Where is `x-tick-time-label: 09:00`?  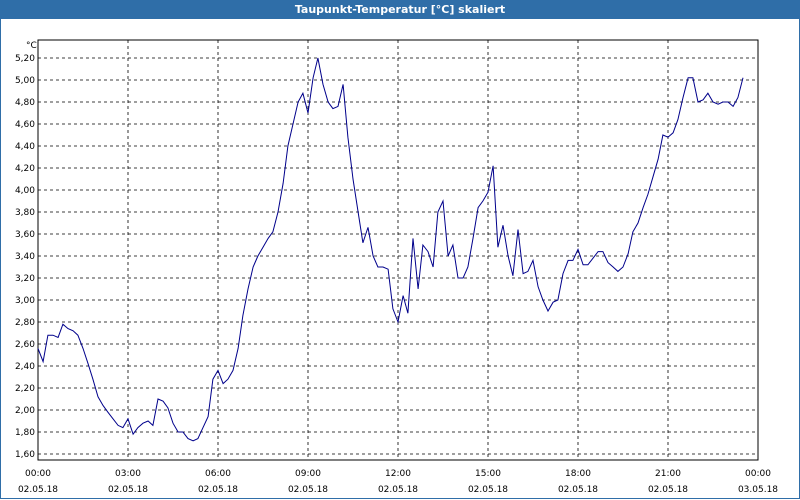
x-tick-time-label: 09:00 is located at coordinates (308, 474).